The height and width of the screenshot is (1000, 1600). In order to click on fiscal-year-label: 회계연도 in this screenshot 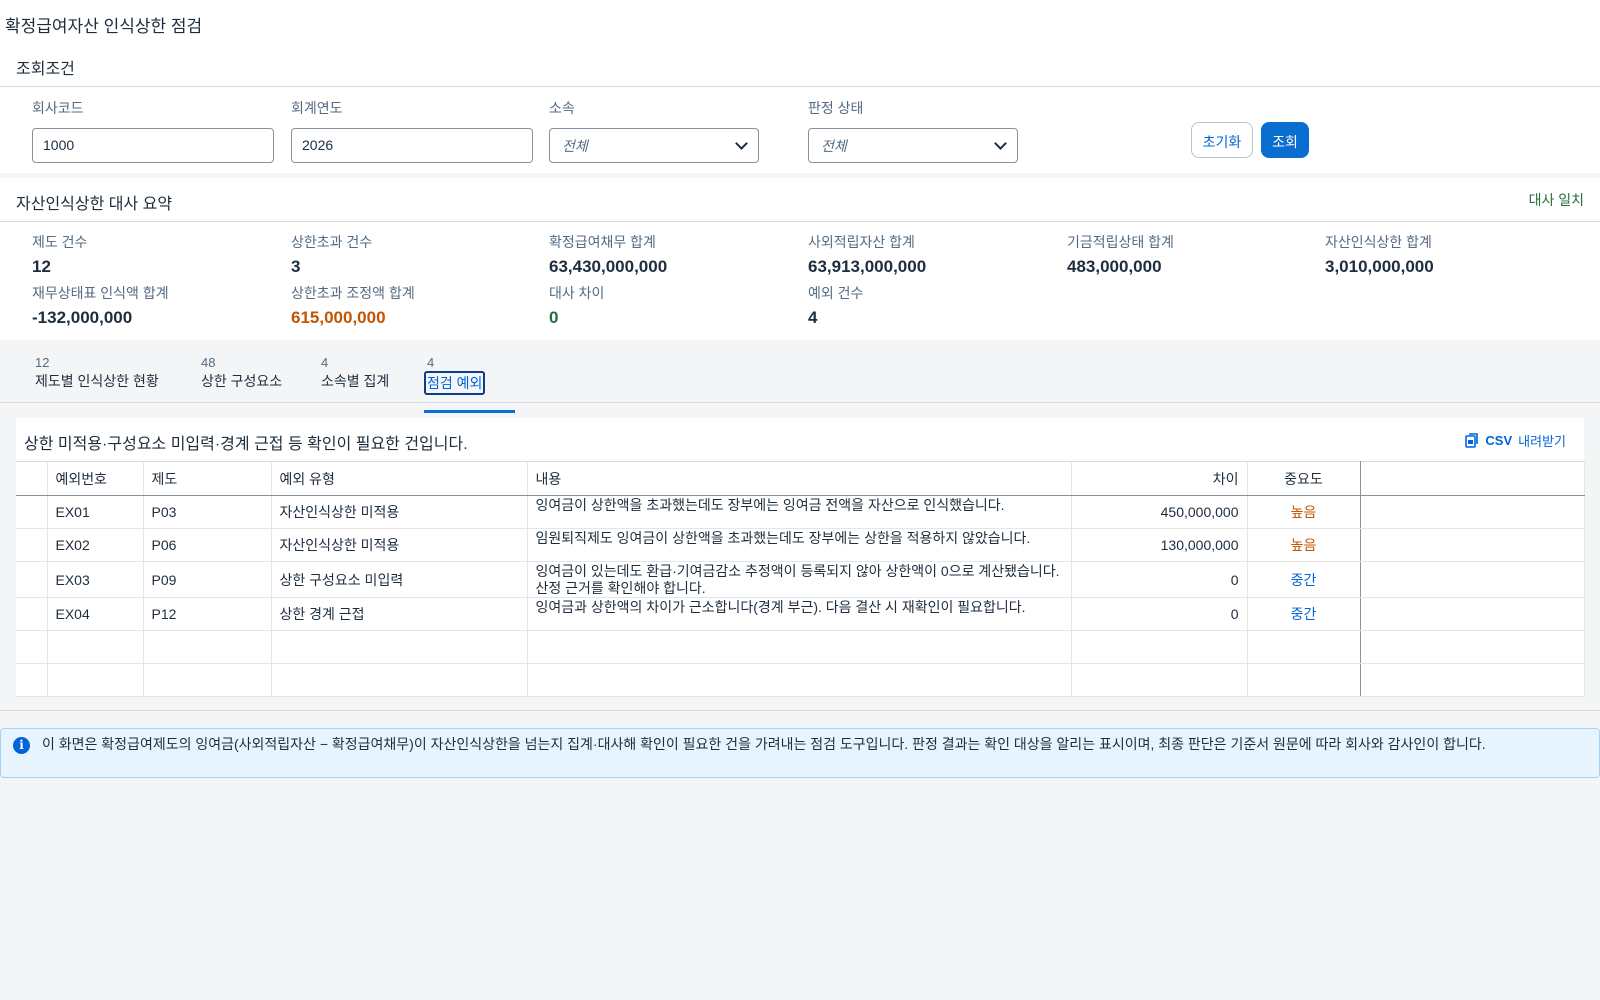, I will do `click(317, 108)`.